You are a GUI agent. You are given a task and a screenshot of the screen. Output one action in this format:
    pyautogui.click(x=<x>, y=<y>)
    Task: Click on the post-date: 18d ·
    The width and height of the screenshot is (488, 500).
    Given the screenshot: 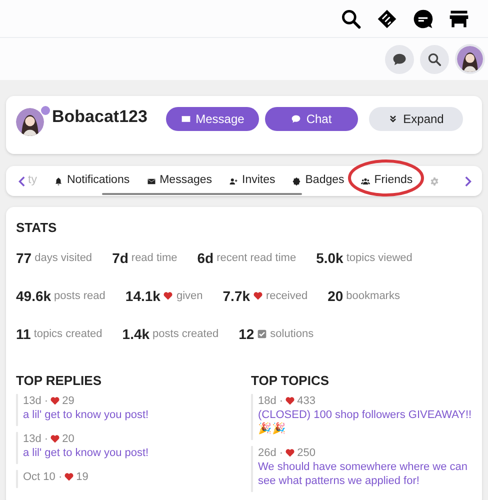 What is the action you would take?
    pyautogui.click(x=271, y=401)
    